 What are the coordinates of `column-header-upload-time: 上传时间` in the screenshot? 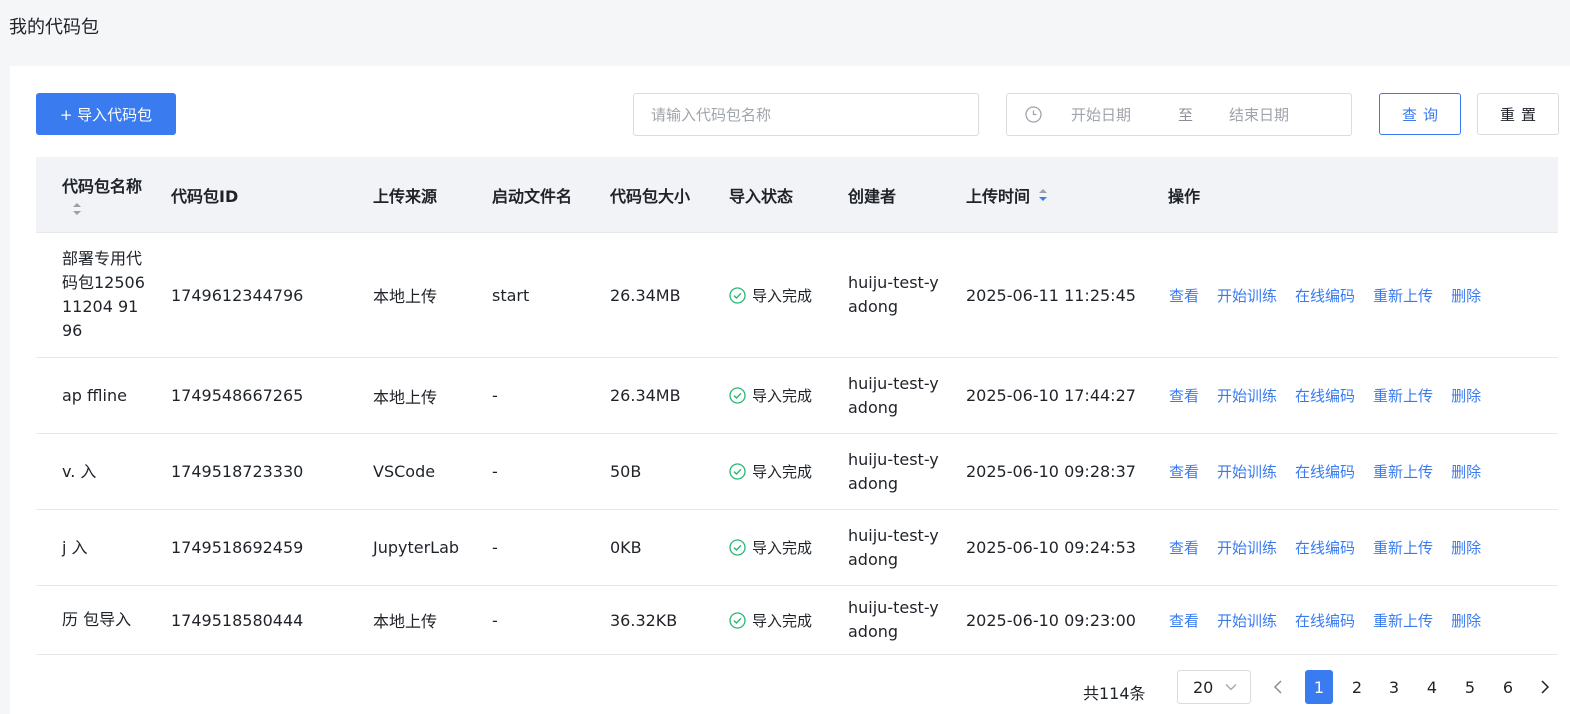 It's located at (1007, 195).